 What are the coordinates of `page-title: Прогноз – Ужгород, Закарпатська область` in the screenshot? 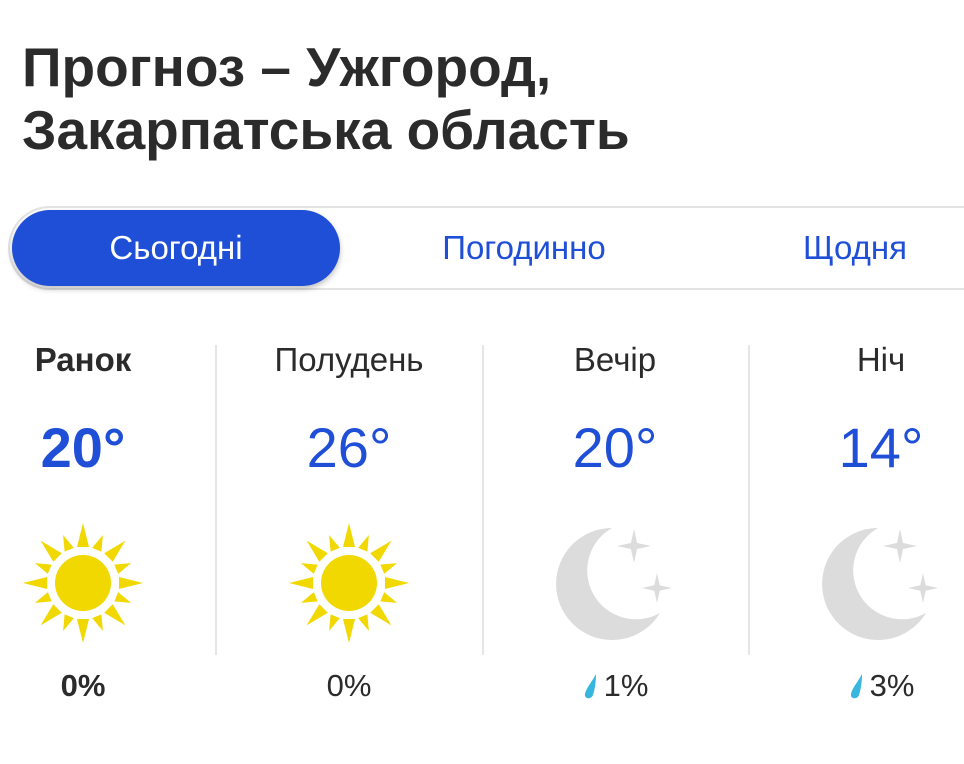 It's located at (326, 99).